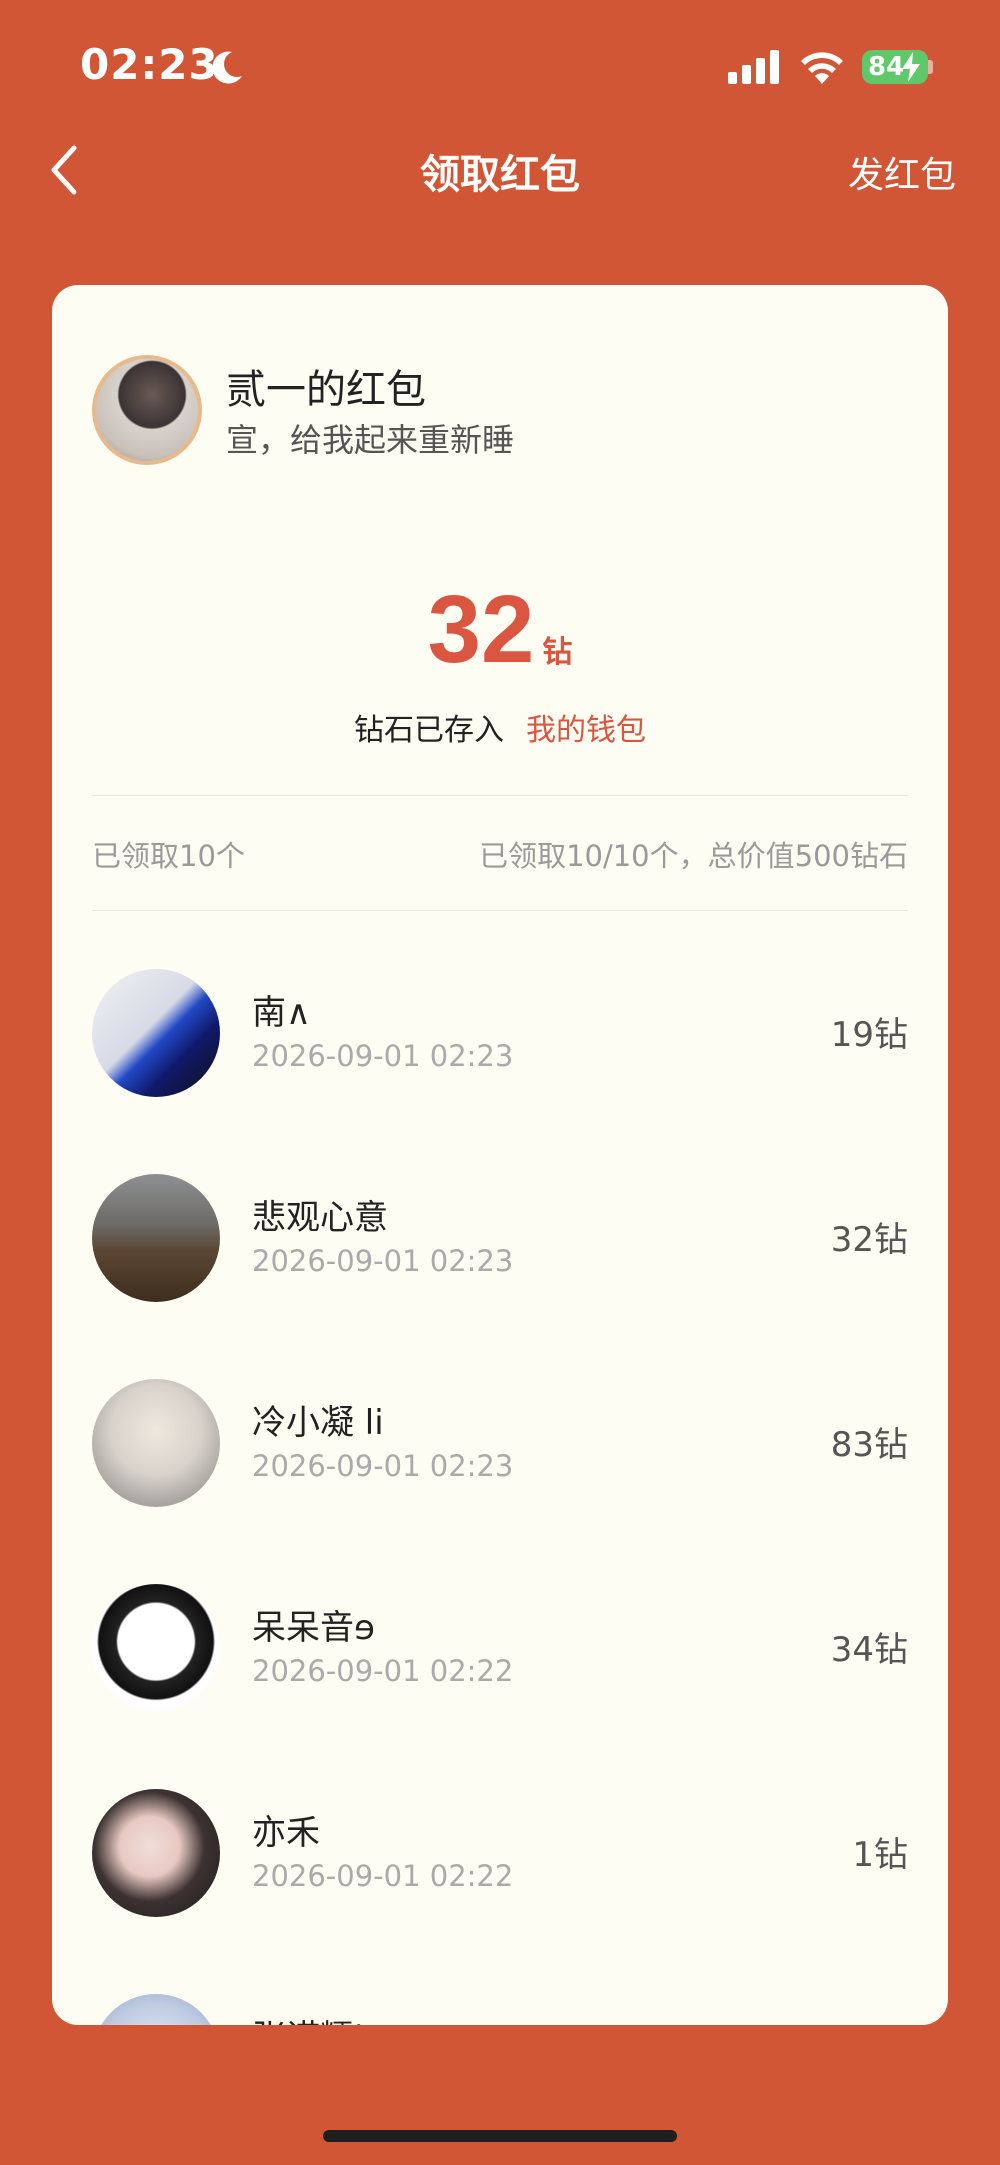  Describe the element at coordinates (168, 856) in the screenshot. I see `claimed-count: 已领取10个` at that location.